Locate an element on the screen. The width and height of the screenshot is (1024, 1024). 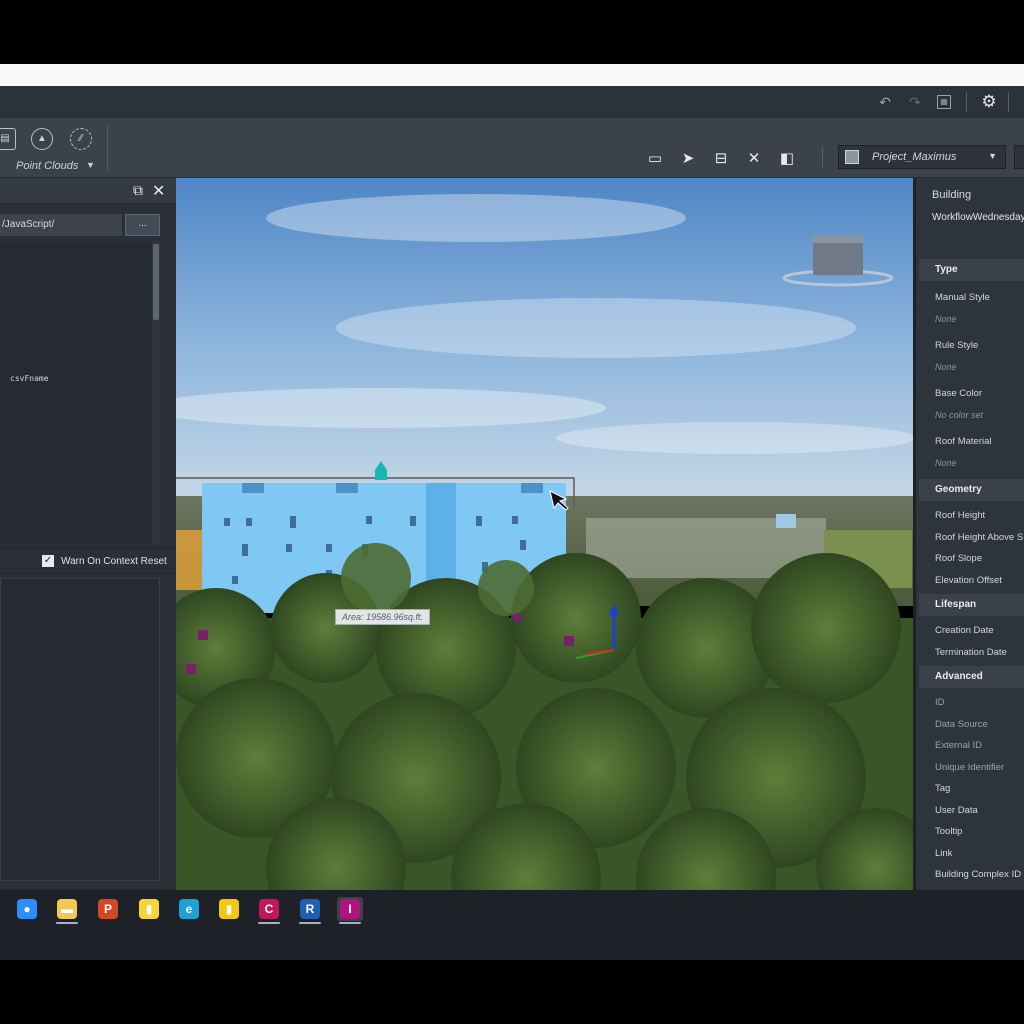
item-name: WorkflowWednesday is located at coordinates (978, 217).